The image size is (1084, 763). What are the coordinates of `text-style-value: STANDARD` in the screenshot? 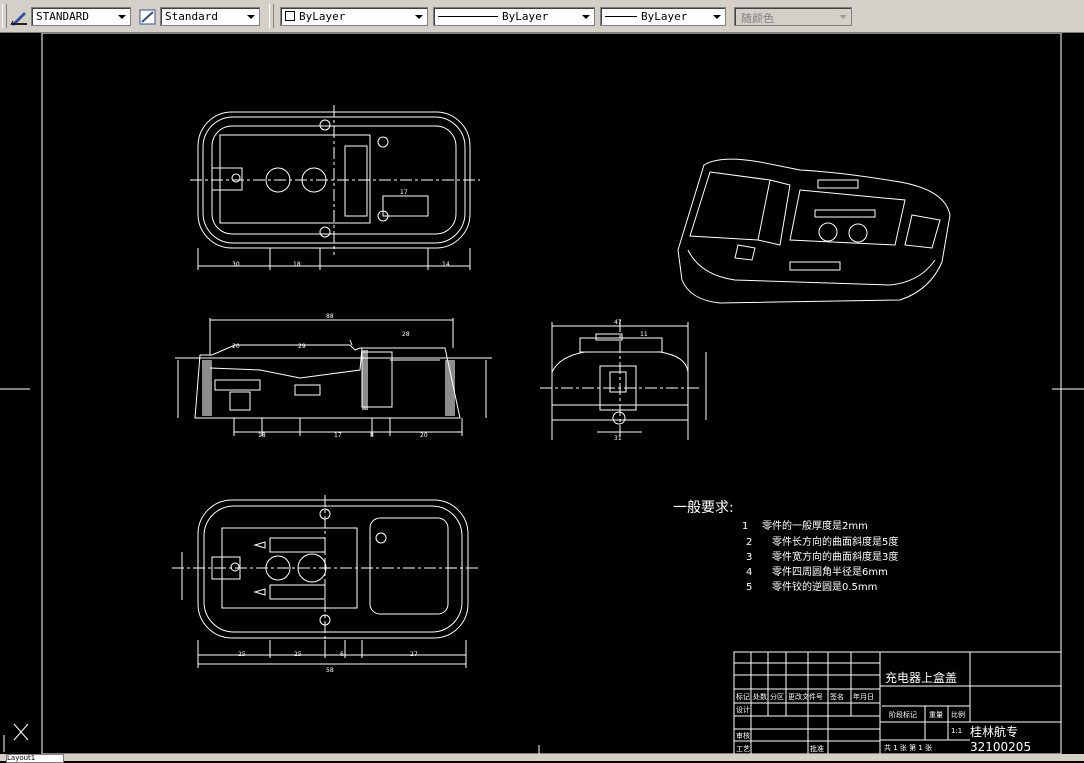 It's located at (62, 16).